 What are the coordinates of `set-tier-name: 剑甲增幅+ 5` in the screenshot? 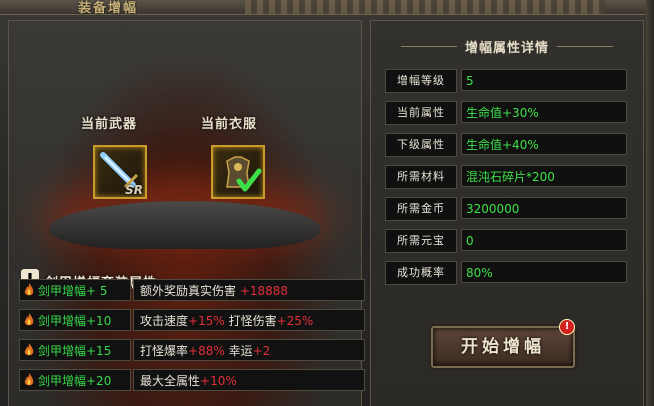 It's located at (73, 291).